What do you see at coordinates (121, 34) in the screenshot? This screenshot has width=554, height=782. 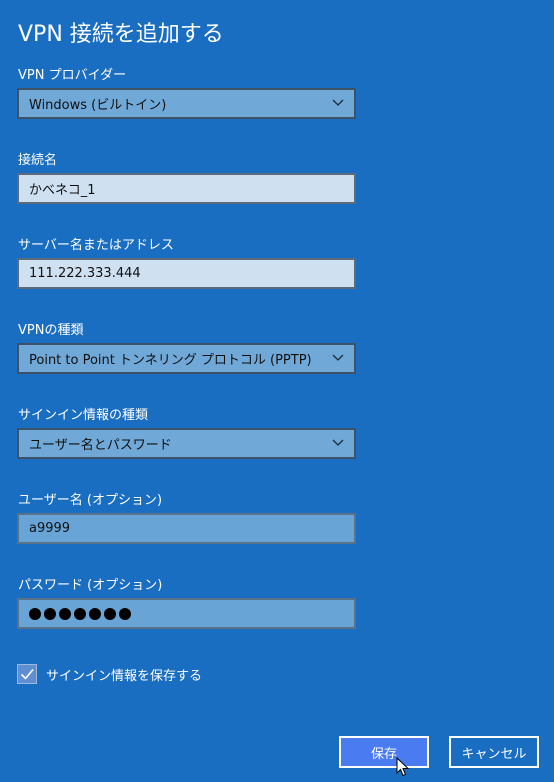 I see `dialog-title: VPN 接続を追加する` at bounding box center [121, 34].